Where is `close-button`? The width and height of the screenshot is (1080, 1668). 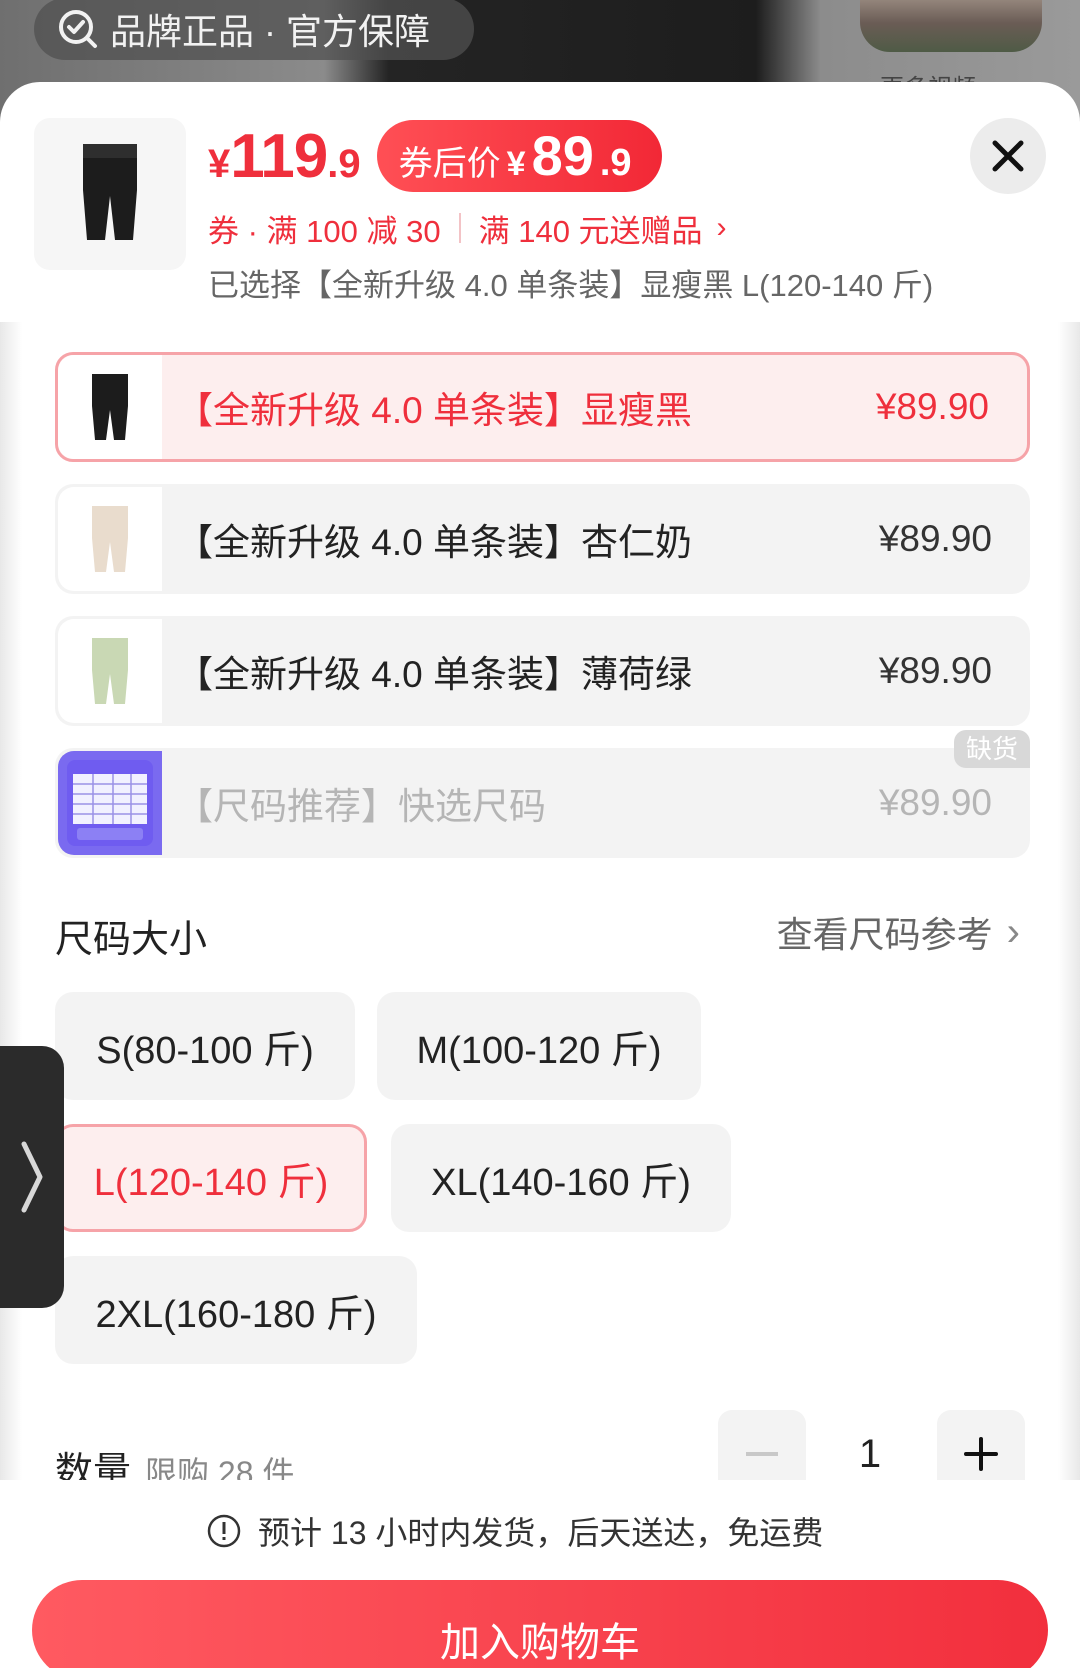
close-button is located at coordinates (1008, 156).